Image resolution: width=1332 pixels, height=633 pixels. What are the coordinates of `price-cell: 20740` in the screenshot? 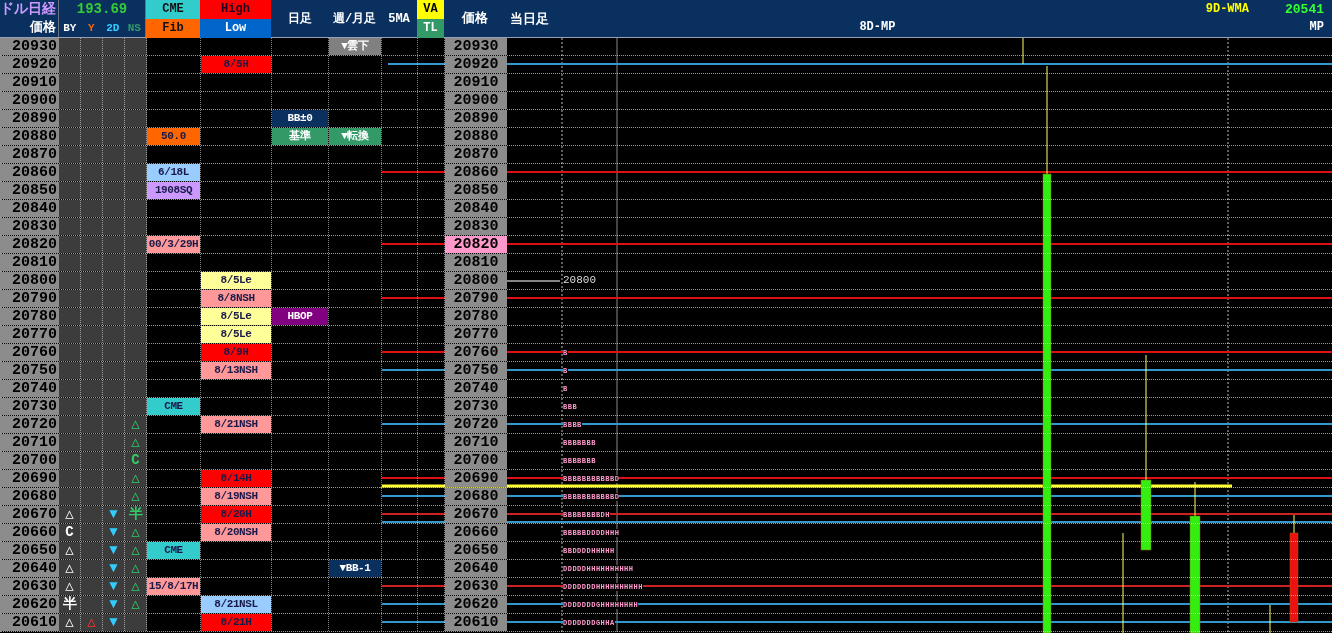 It's located at (476, 388).